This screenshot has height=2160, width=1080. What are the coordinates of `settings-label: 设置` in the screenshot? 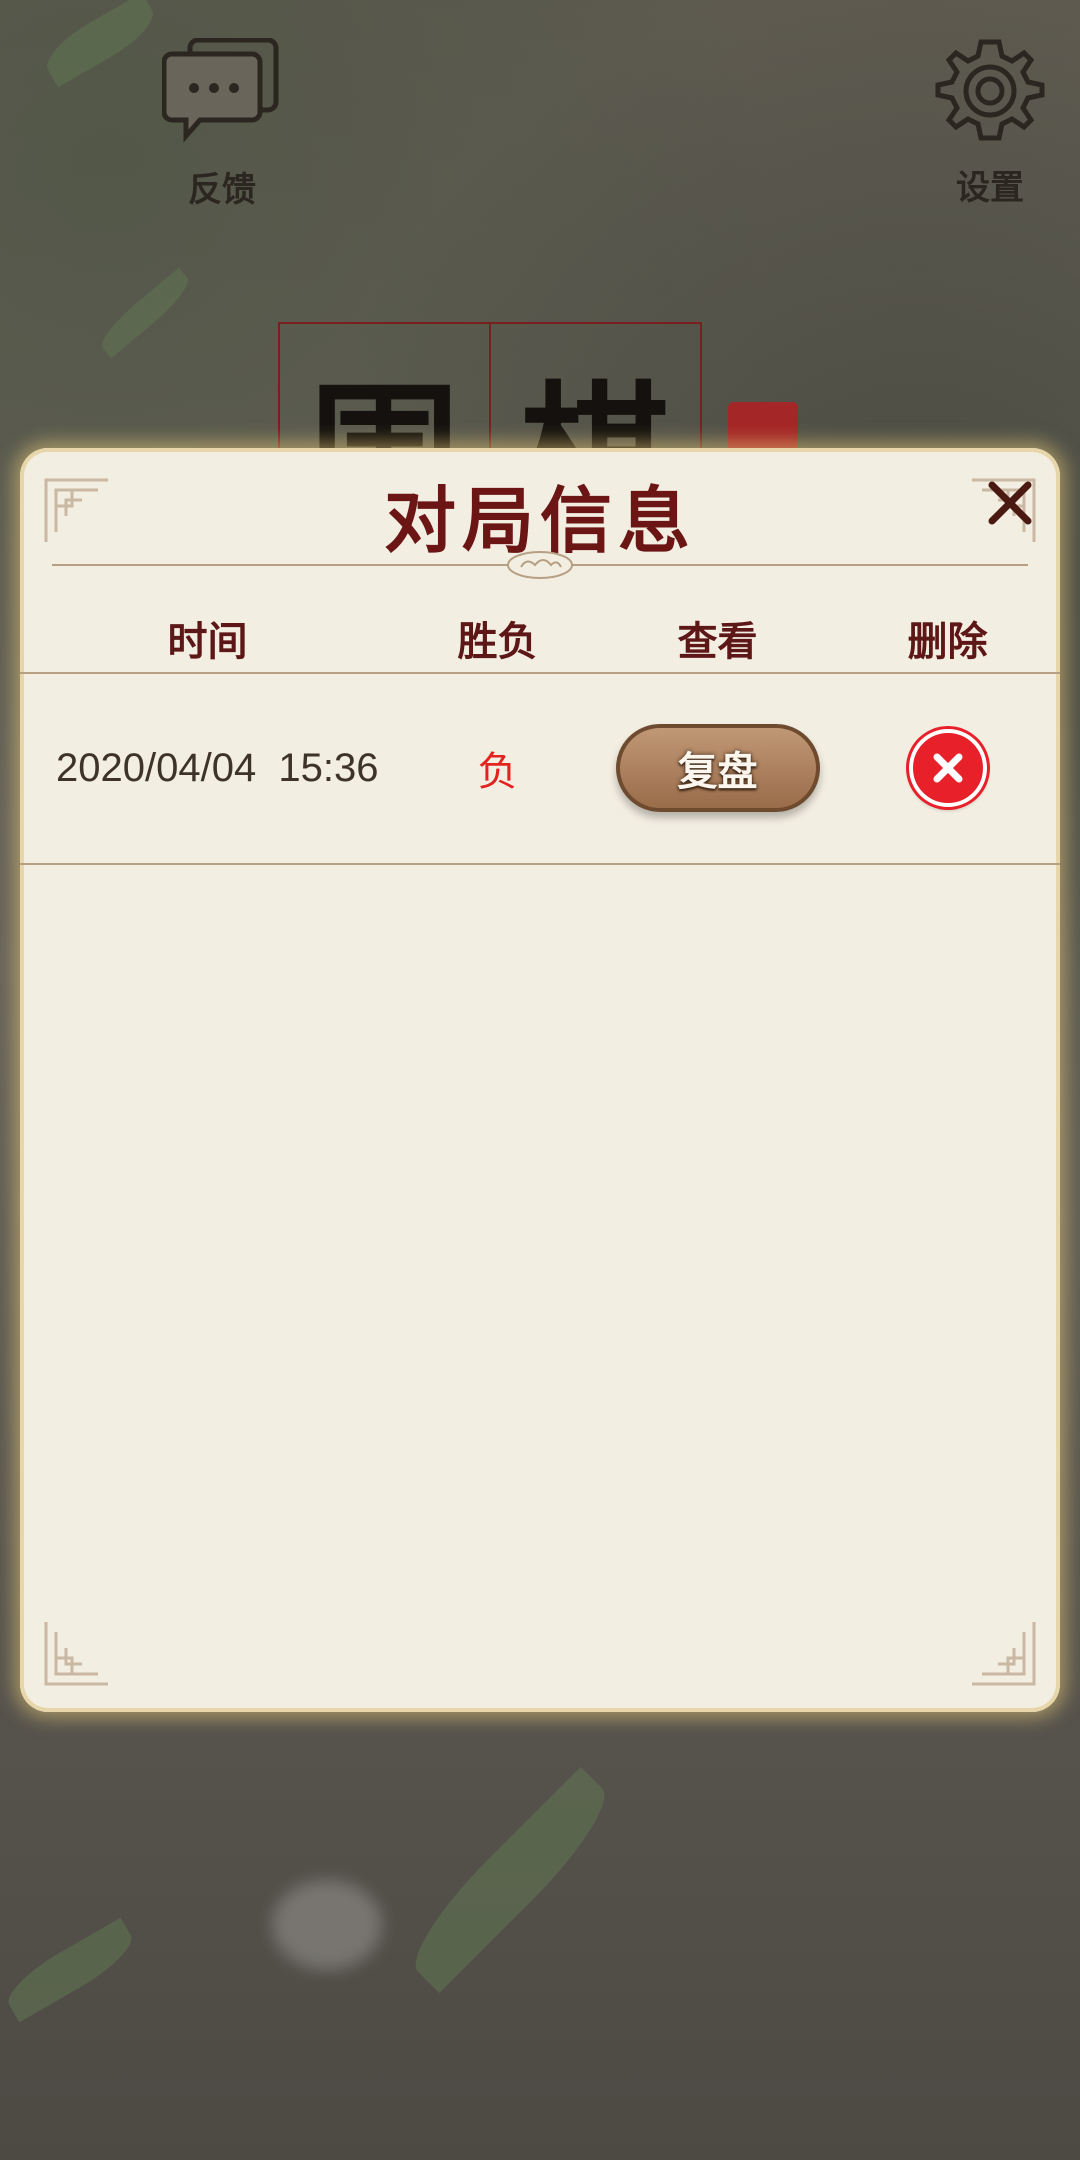 It's located at (990, 188).